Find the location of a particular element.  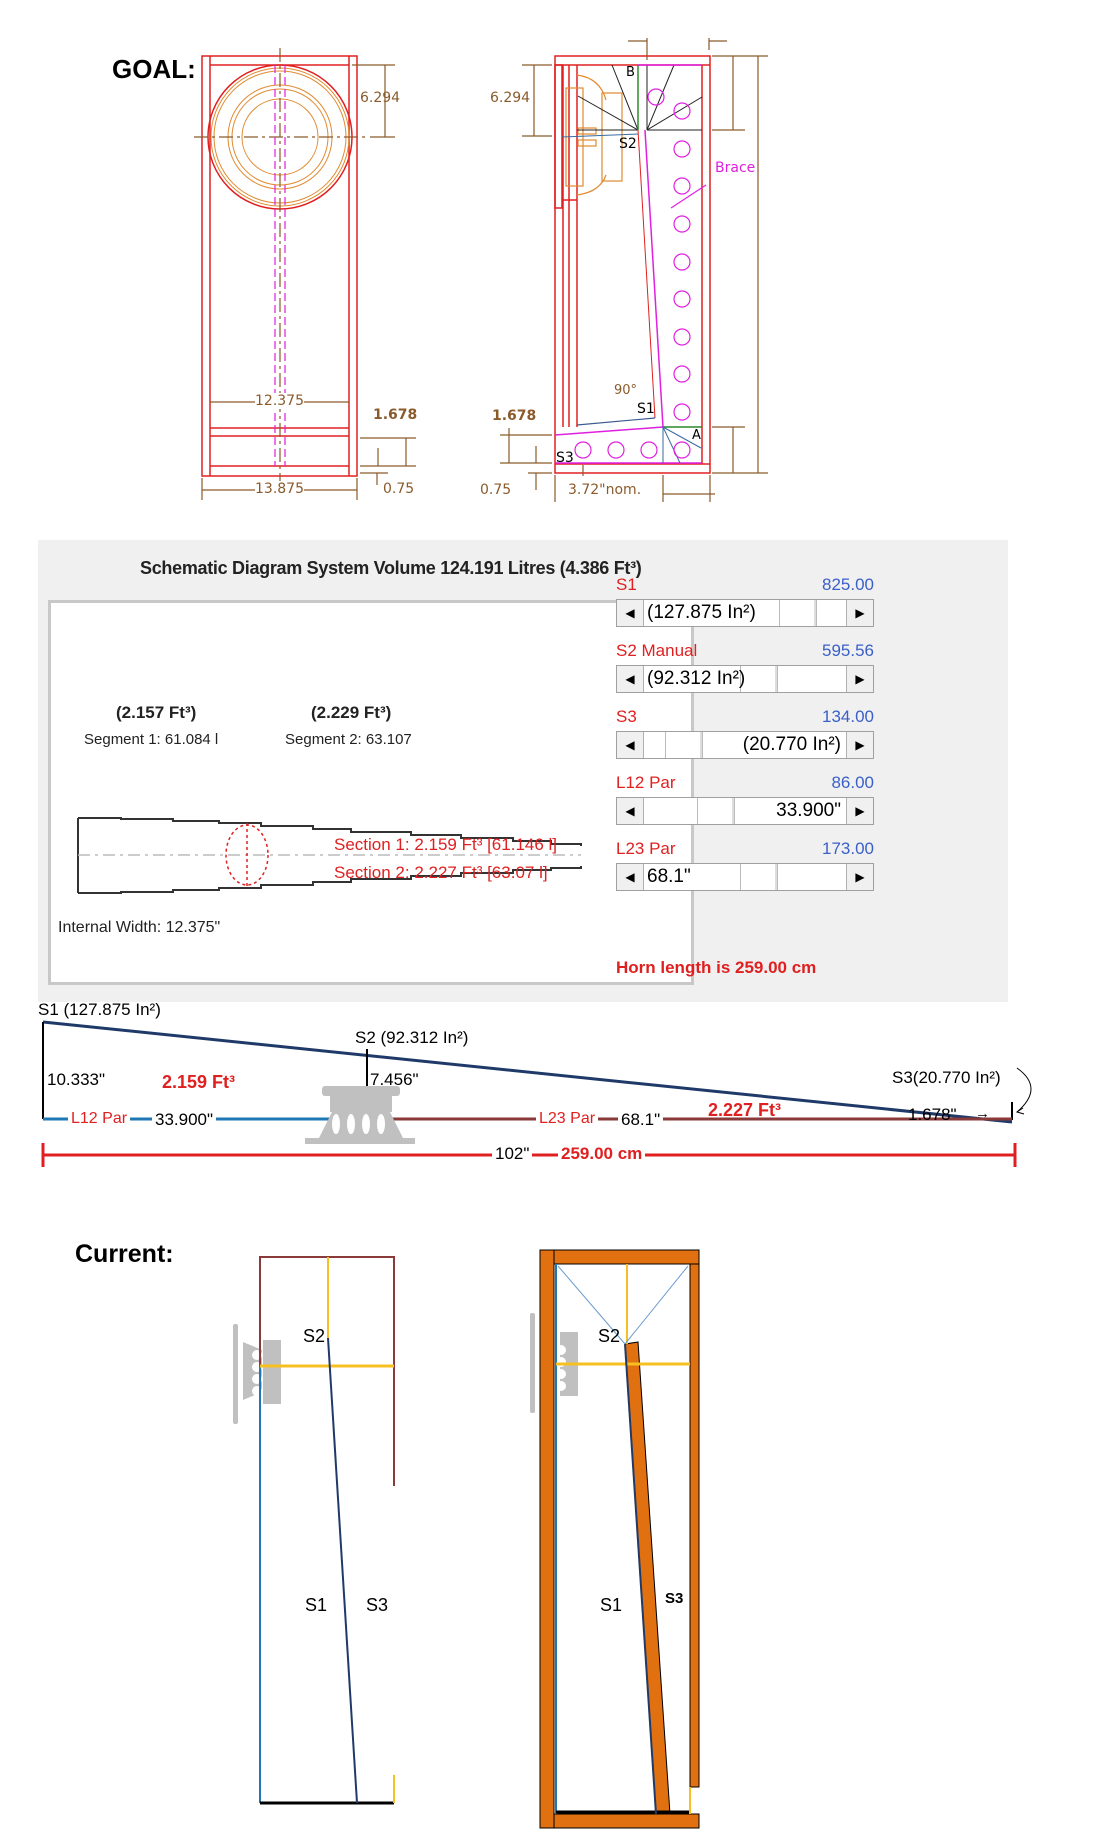

current-left-s3: S3 is located at coordinates (377, 1605).